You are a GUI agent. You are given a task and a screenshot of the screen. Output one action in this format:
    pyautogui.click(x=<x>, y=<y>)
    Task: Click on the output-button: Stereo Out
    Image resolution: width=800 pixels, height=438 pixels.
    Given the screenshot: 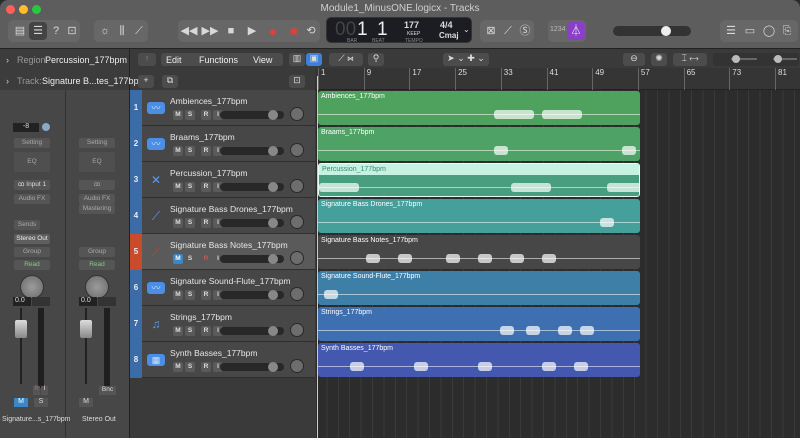 What is the action you would take?
    pyautogui.click(x=32, y=239)
    